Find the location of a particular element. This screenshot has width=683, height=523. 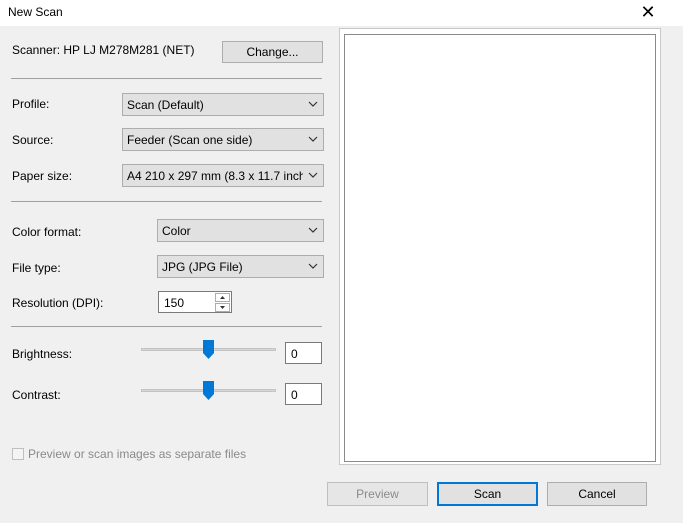

file-type-label: File type: is located at coordinates (36, 268).